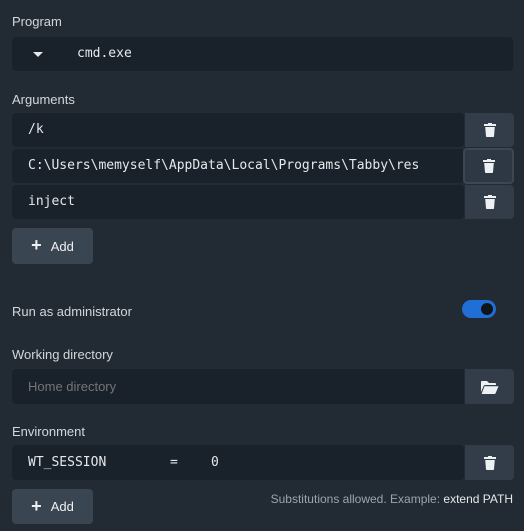  I want to click on browse-folder-button, so click(489, 386).